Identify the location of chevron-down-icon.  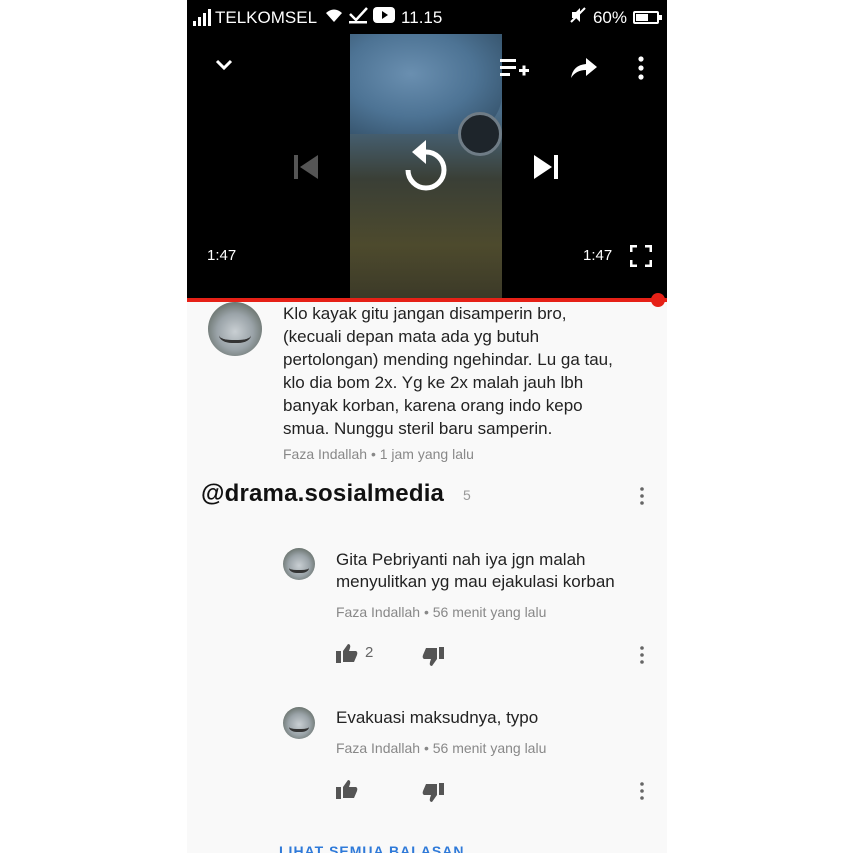
(224, 65).